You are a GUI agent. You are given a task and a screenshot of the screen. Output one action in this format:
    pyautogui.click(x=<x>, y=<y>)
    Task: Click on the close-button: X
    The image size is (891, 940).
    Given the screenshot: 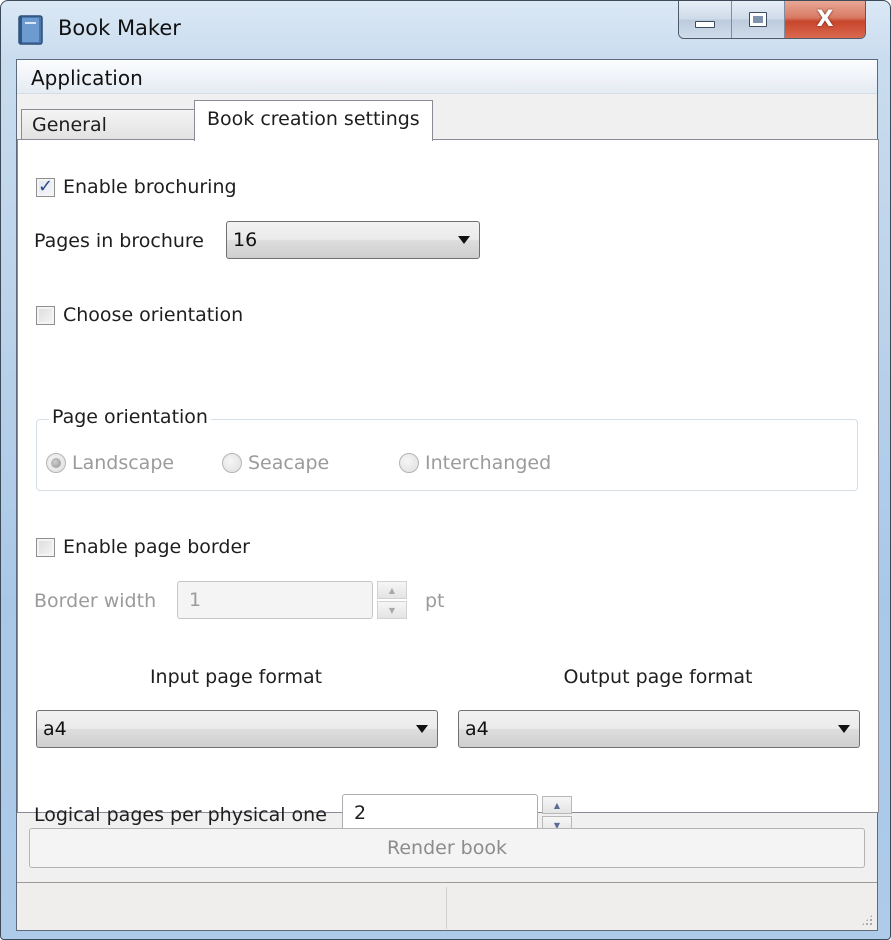 What is the action you would take?
    pyautogui.click(x=825, y=19)
    